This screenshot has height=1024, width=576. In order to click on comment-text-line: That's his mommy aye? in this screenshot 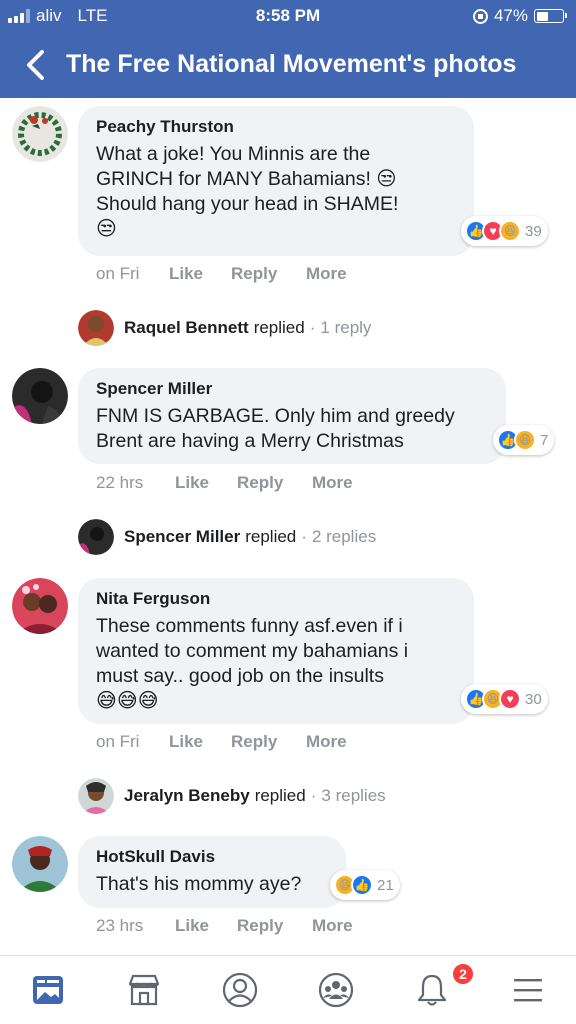, I will do `click(199, 884)`.